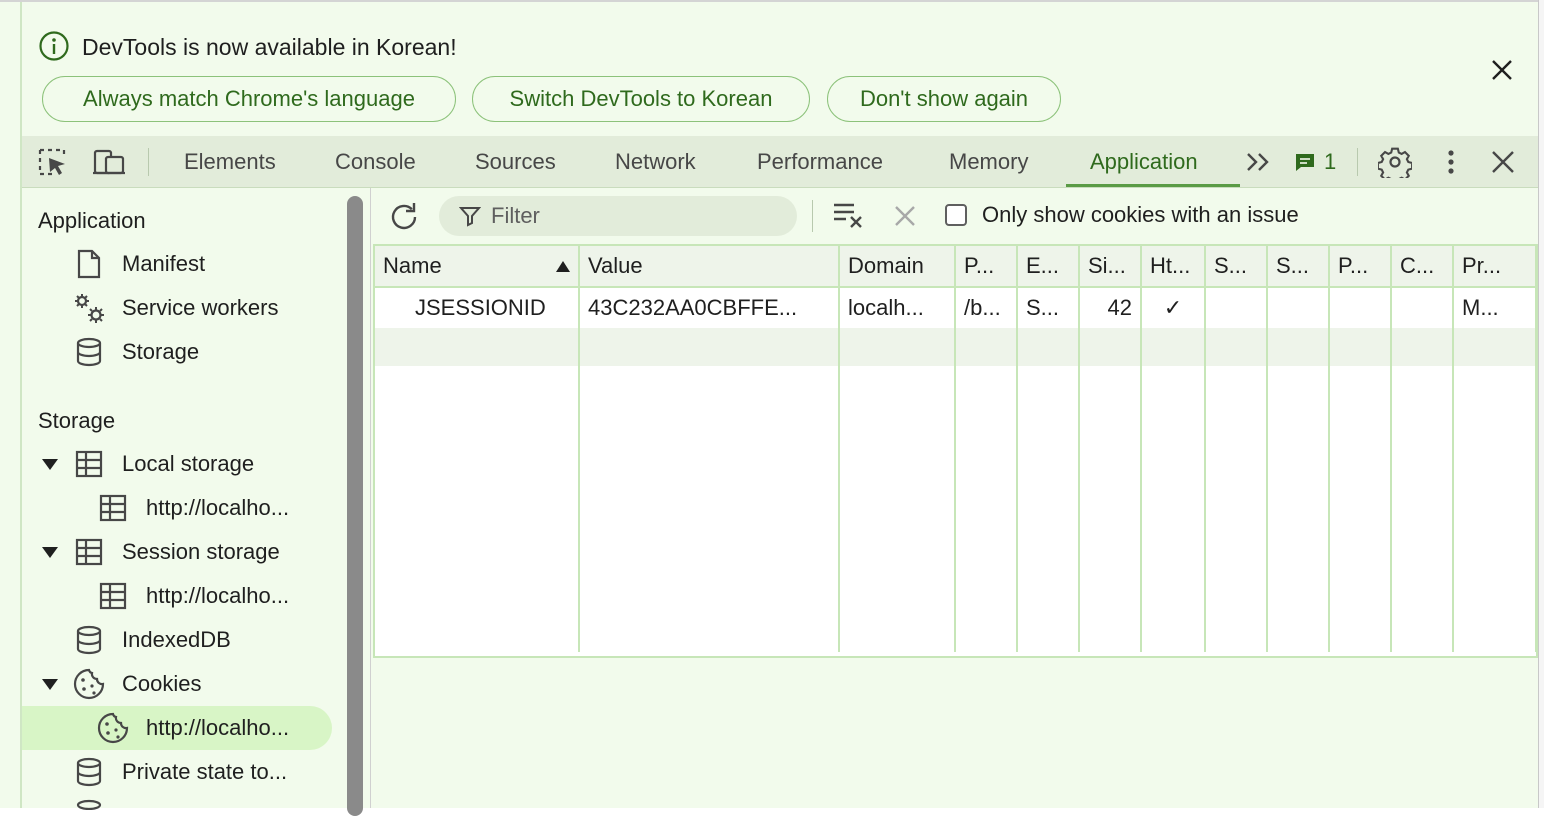  I want to click on right-edge, so click(1541, 404).